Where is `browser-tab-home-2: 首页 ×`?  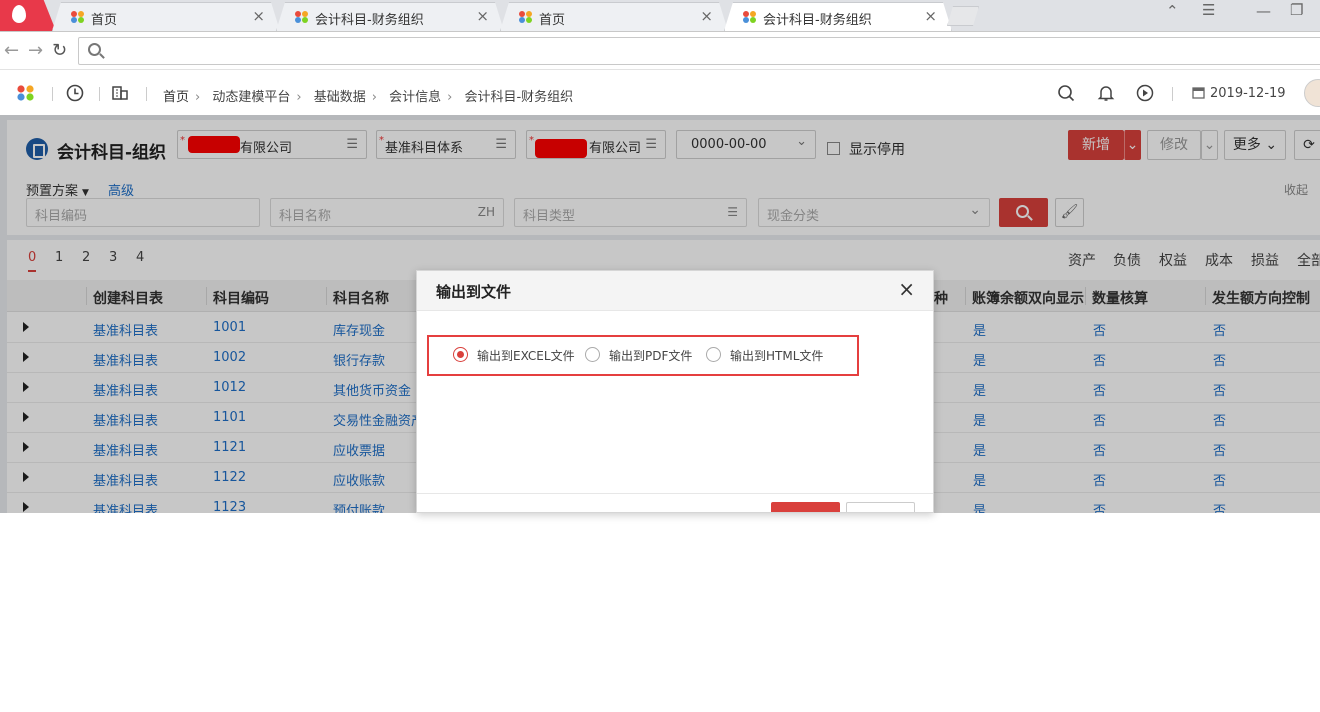 browser-tab-home-2: 首页 × is located at coordinates (614, 16).